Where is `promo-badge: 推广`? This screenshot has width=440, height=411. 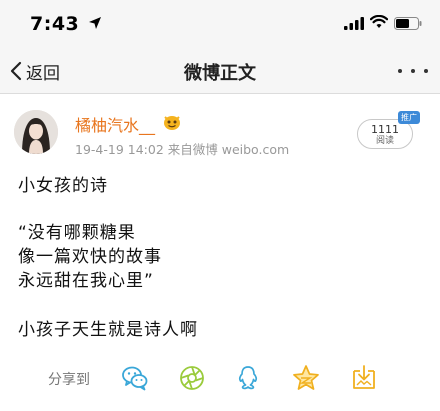 promo-badge: 推广 is located at coordinates (409, 117).